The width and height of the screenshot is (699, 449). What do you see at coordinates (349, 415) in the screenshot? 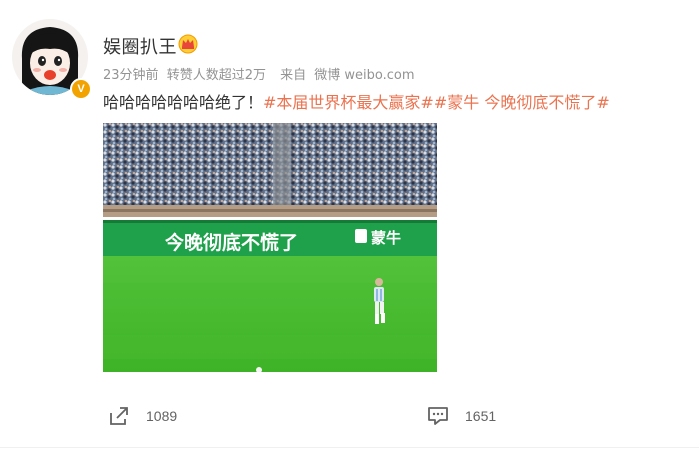
I see `action-bar: 1089 1651` at bounding box center [349, 415].